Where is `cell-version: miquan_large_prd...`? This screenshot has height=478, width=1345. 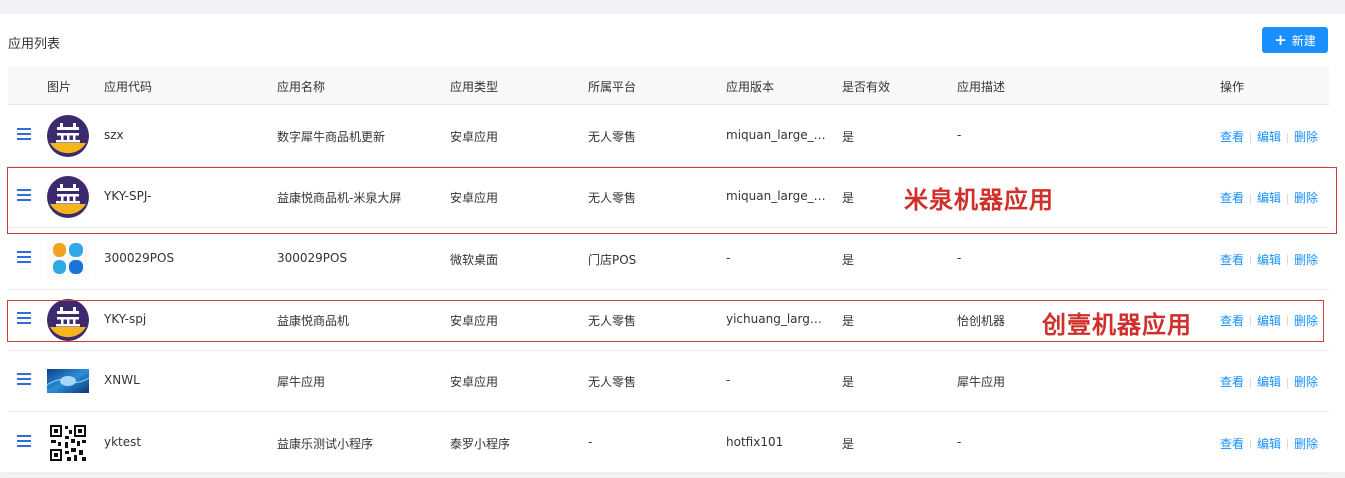
cell-version: miquan_large_prd... is located at coordinates (777, 135).